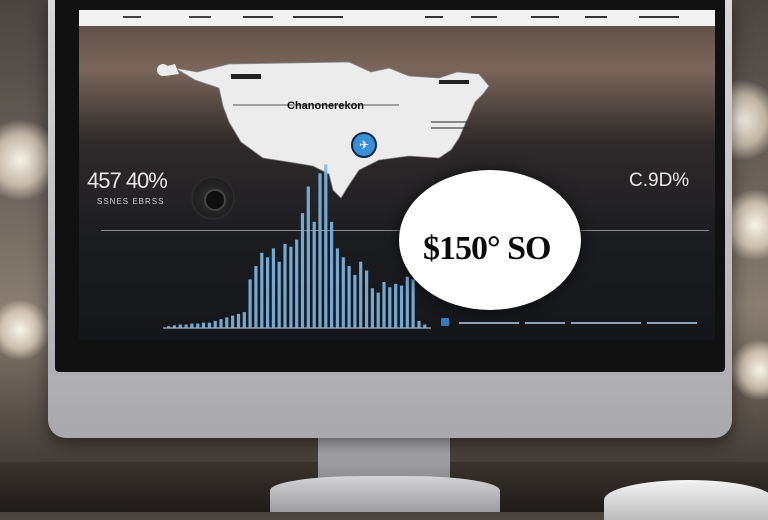 This screenshot has width=768, height=520. What do you see at coordinates (487, 248) in the screenshot?
I see `price-value: $150° SO` at bounding box center [487, 248].